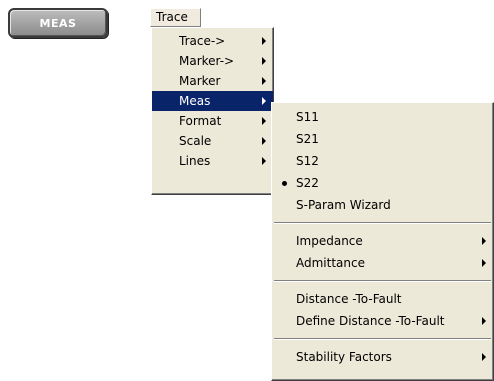 This screenshot has height=381, width=494. What do you see at coordinates (382, 117) in the screenshot?
I see `menu-item-s11: S11` at bounding box center [382, 117].